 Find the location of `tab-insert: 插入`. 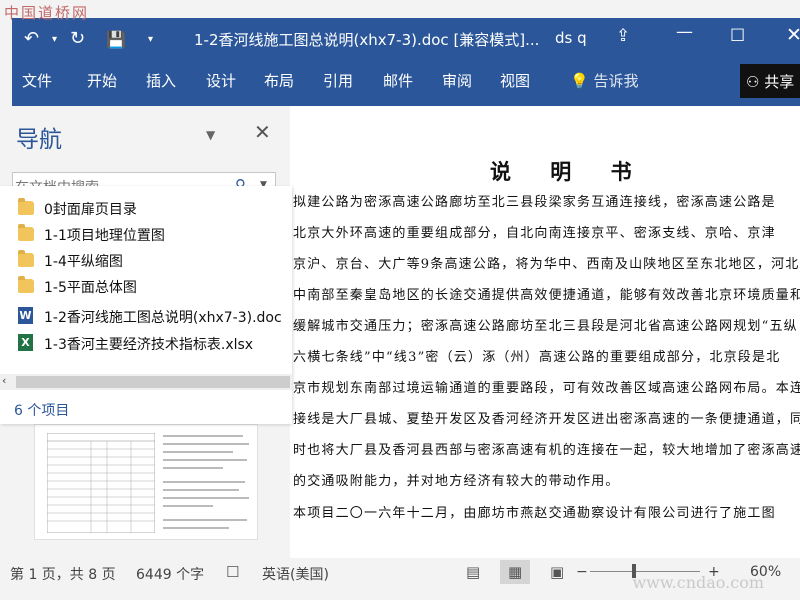

tab-insert: 插入 is located at coordinates (161, 80).